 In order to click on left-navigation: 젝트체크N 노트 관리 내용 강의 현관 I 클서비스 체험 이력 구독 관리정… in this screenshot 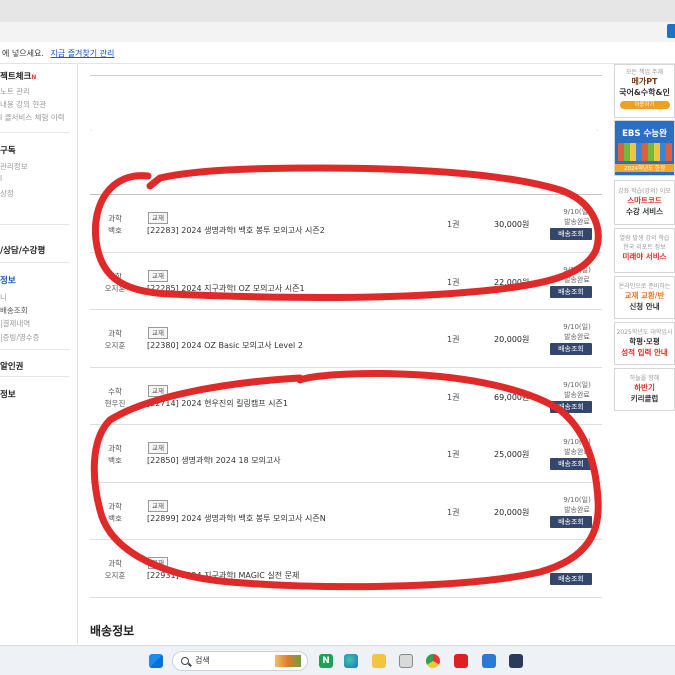, I will do `click(39, 354)`.